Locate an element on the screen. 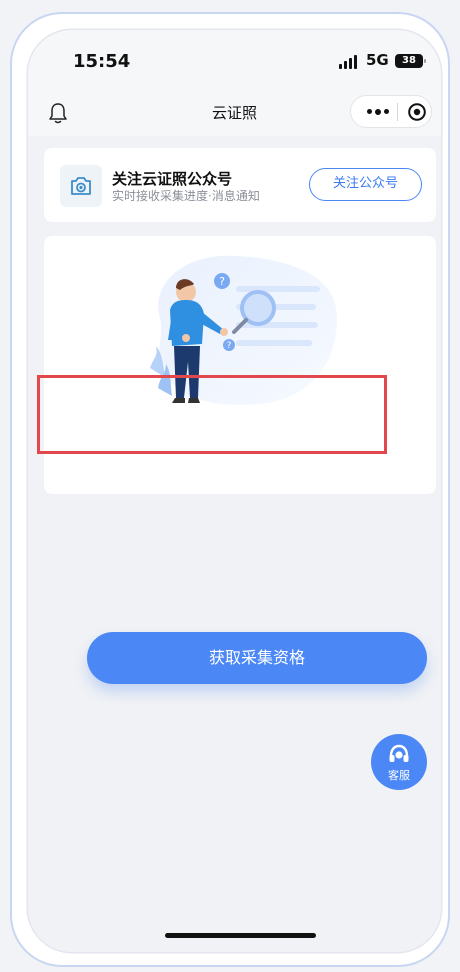 The width and height of the screenshot is (460, 972). network-label: 5G is located at coordinates (377, 60).